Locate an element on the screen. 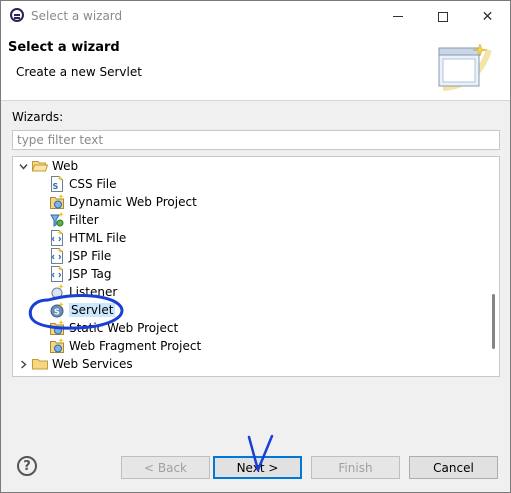  back-button: < Back is located at coordinates (165, 467).